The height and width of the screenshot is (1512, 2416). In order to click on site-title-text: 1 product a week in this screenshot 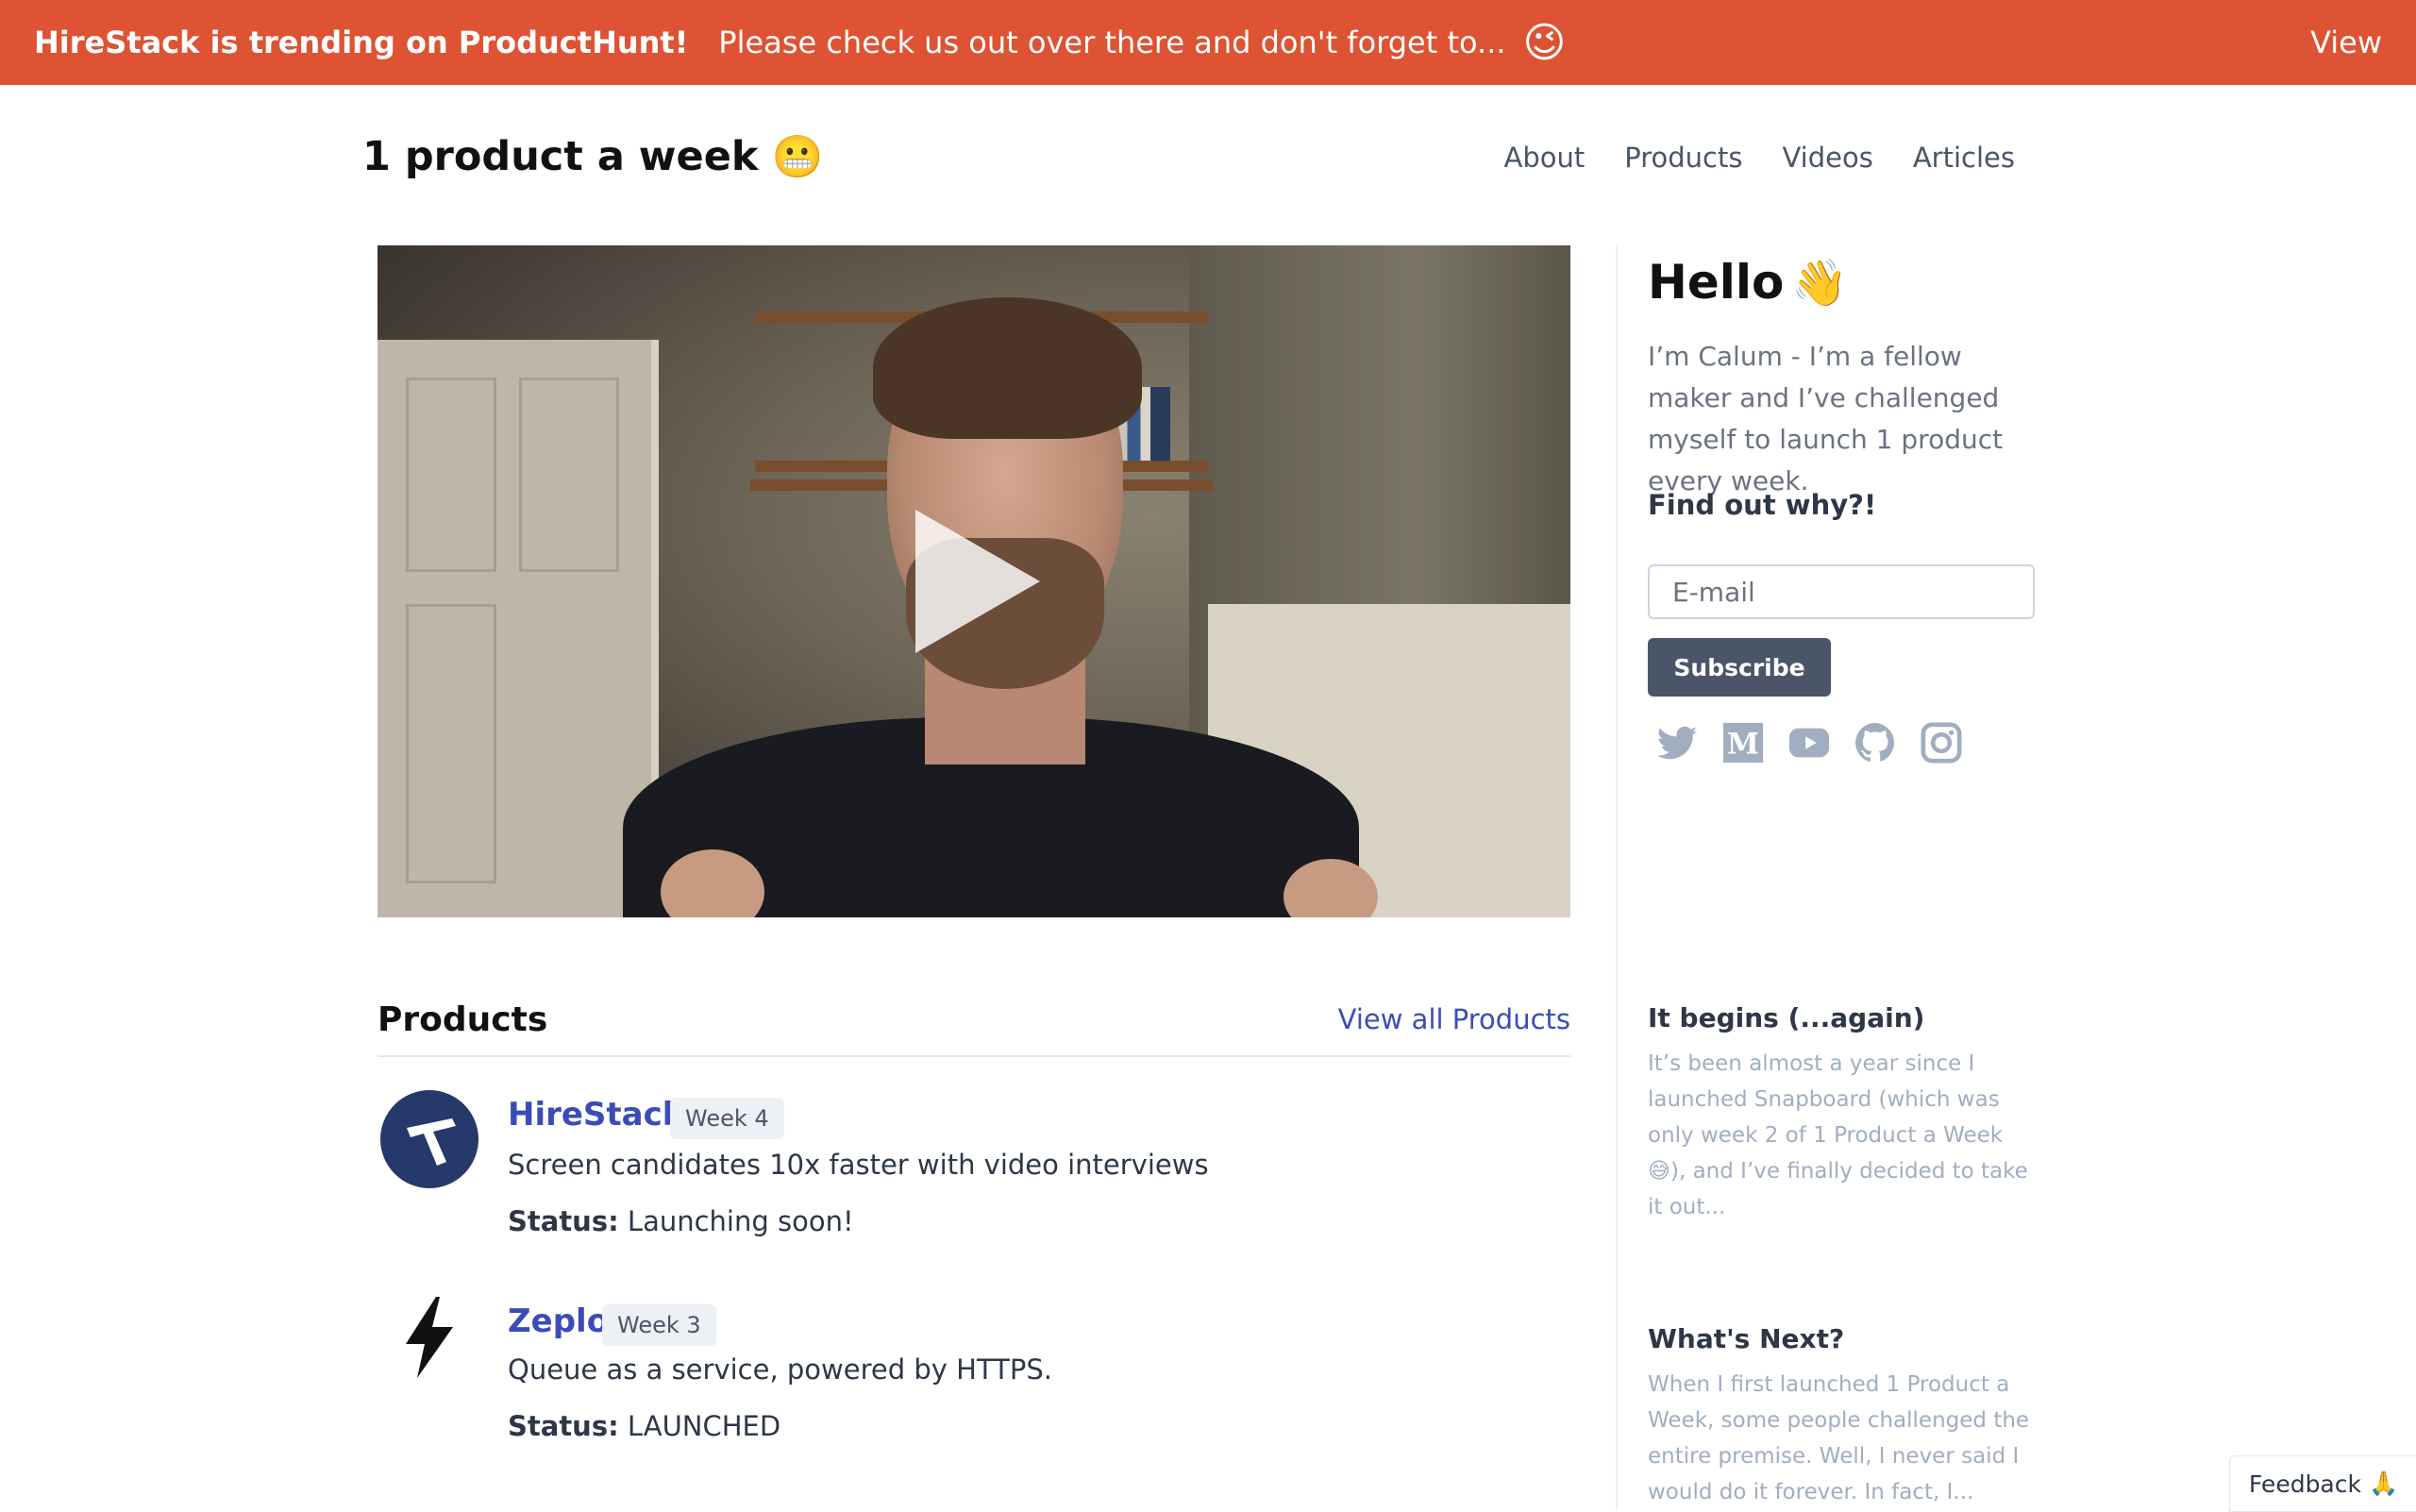, I will do `click(560, 156)`.